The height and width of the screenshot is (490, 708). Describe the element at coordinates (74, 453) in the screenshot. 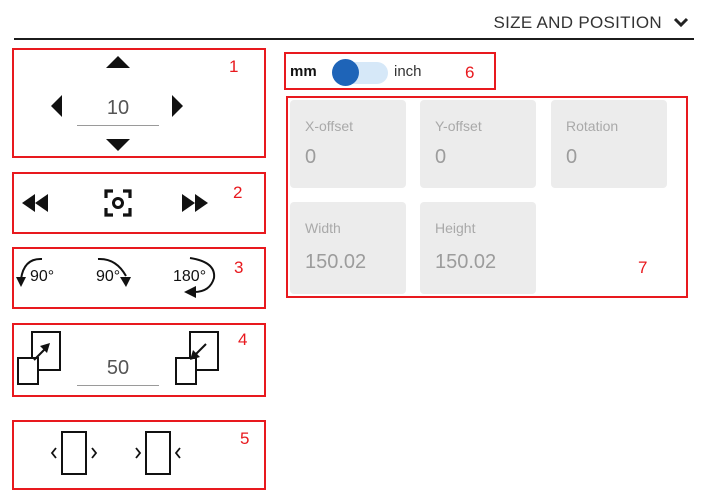

I see `flip-horizontal-out-icon` at that location.